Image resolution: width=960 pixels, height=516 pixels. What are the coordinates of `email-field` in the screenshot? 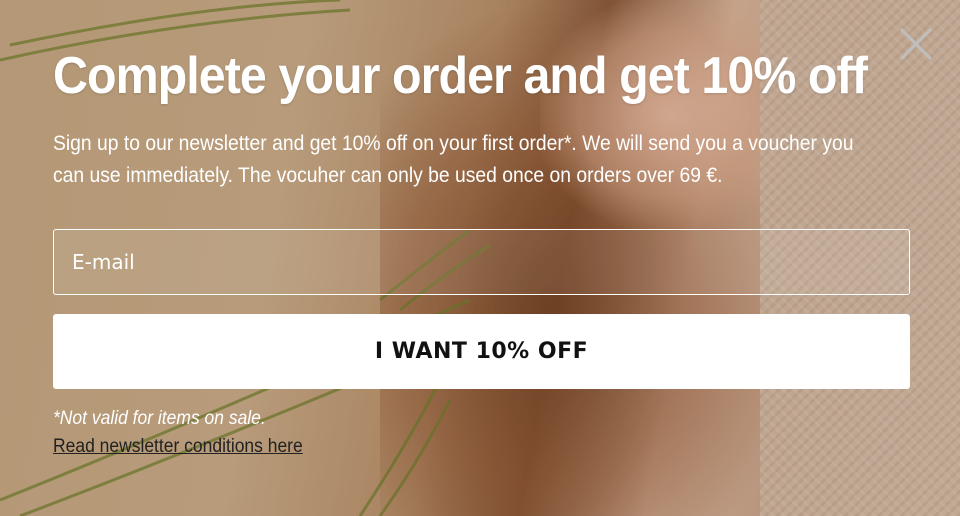 It's located at (481, 262).